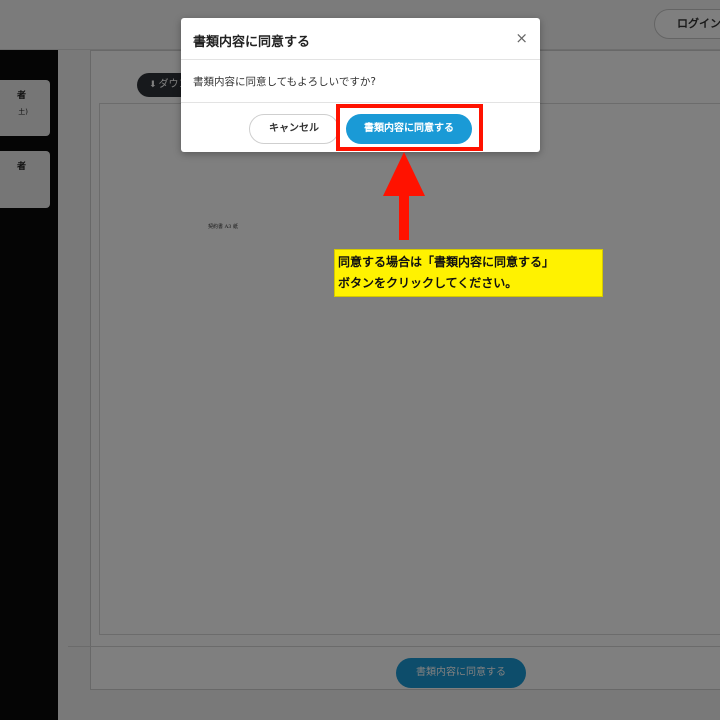 This screenshot has height=720, width=720. What do you see at coordinates (360, 39) in the screenshot?
I see `modal-header: 書類内容に同意する ×` at bounding box center [360, 39].